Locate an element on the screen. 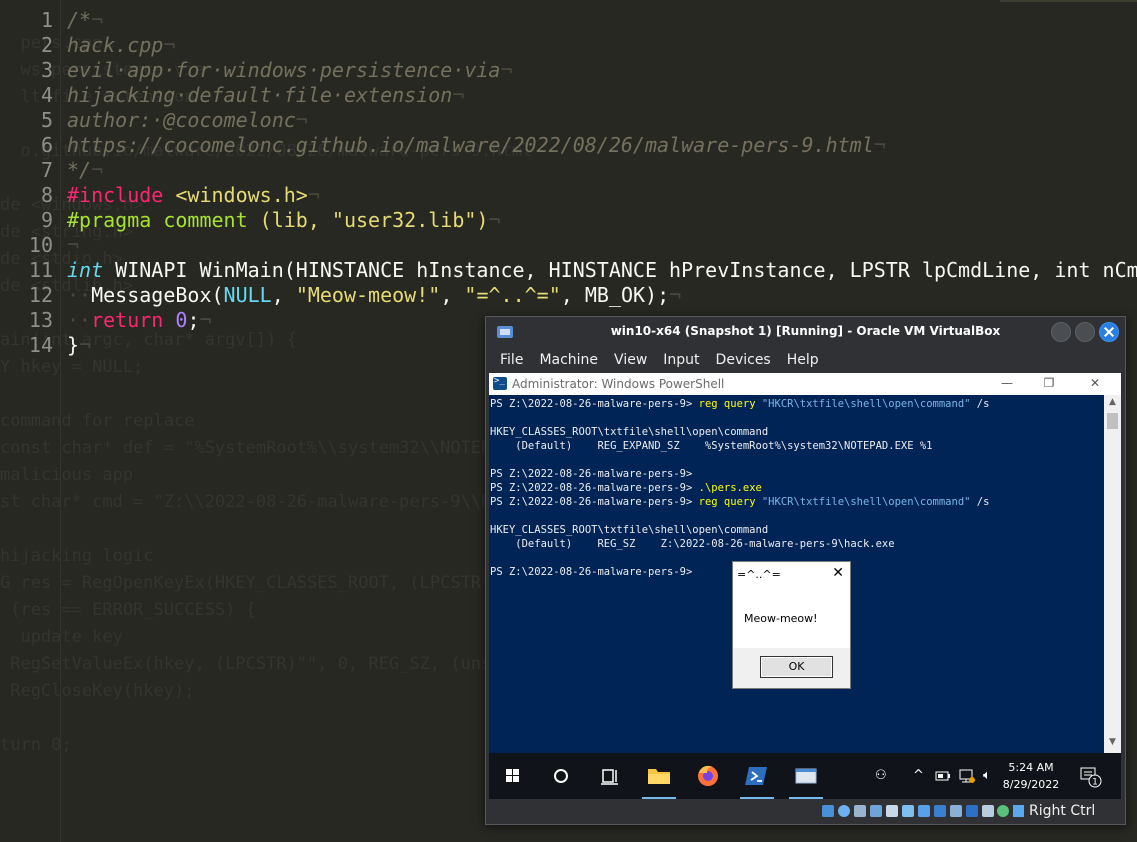 The height and width of the screenshot is (842, 1137). window-icon is located at coordinates (806, 776).